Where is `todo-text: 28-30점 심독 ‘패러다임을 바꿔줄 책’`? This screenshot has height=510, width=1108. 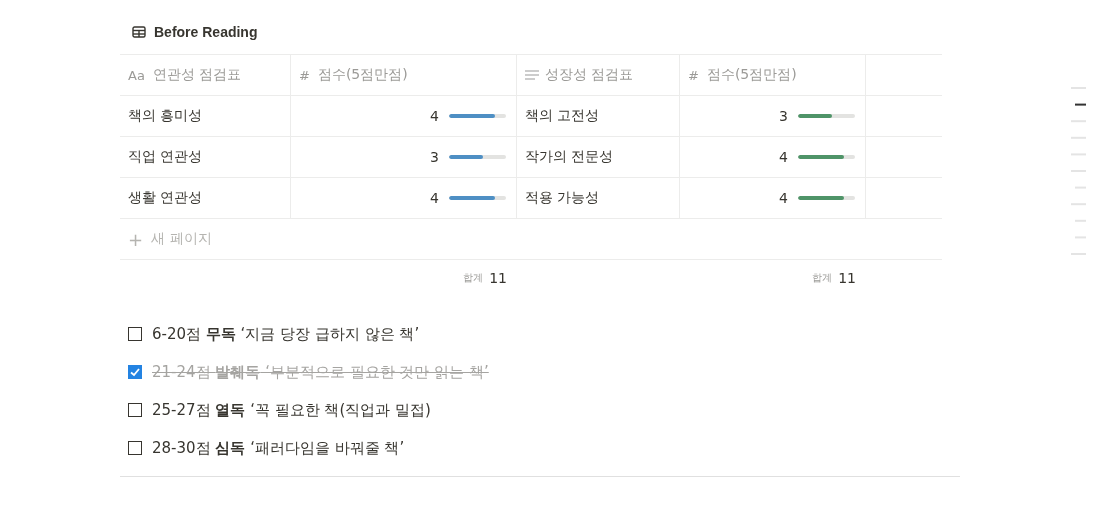 todo-text: 28-30점 심독 ‘패러다임을 바꿔줄 책’ is located at coordinates (278, 448).